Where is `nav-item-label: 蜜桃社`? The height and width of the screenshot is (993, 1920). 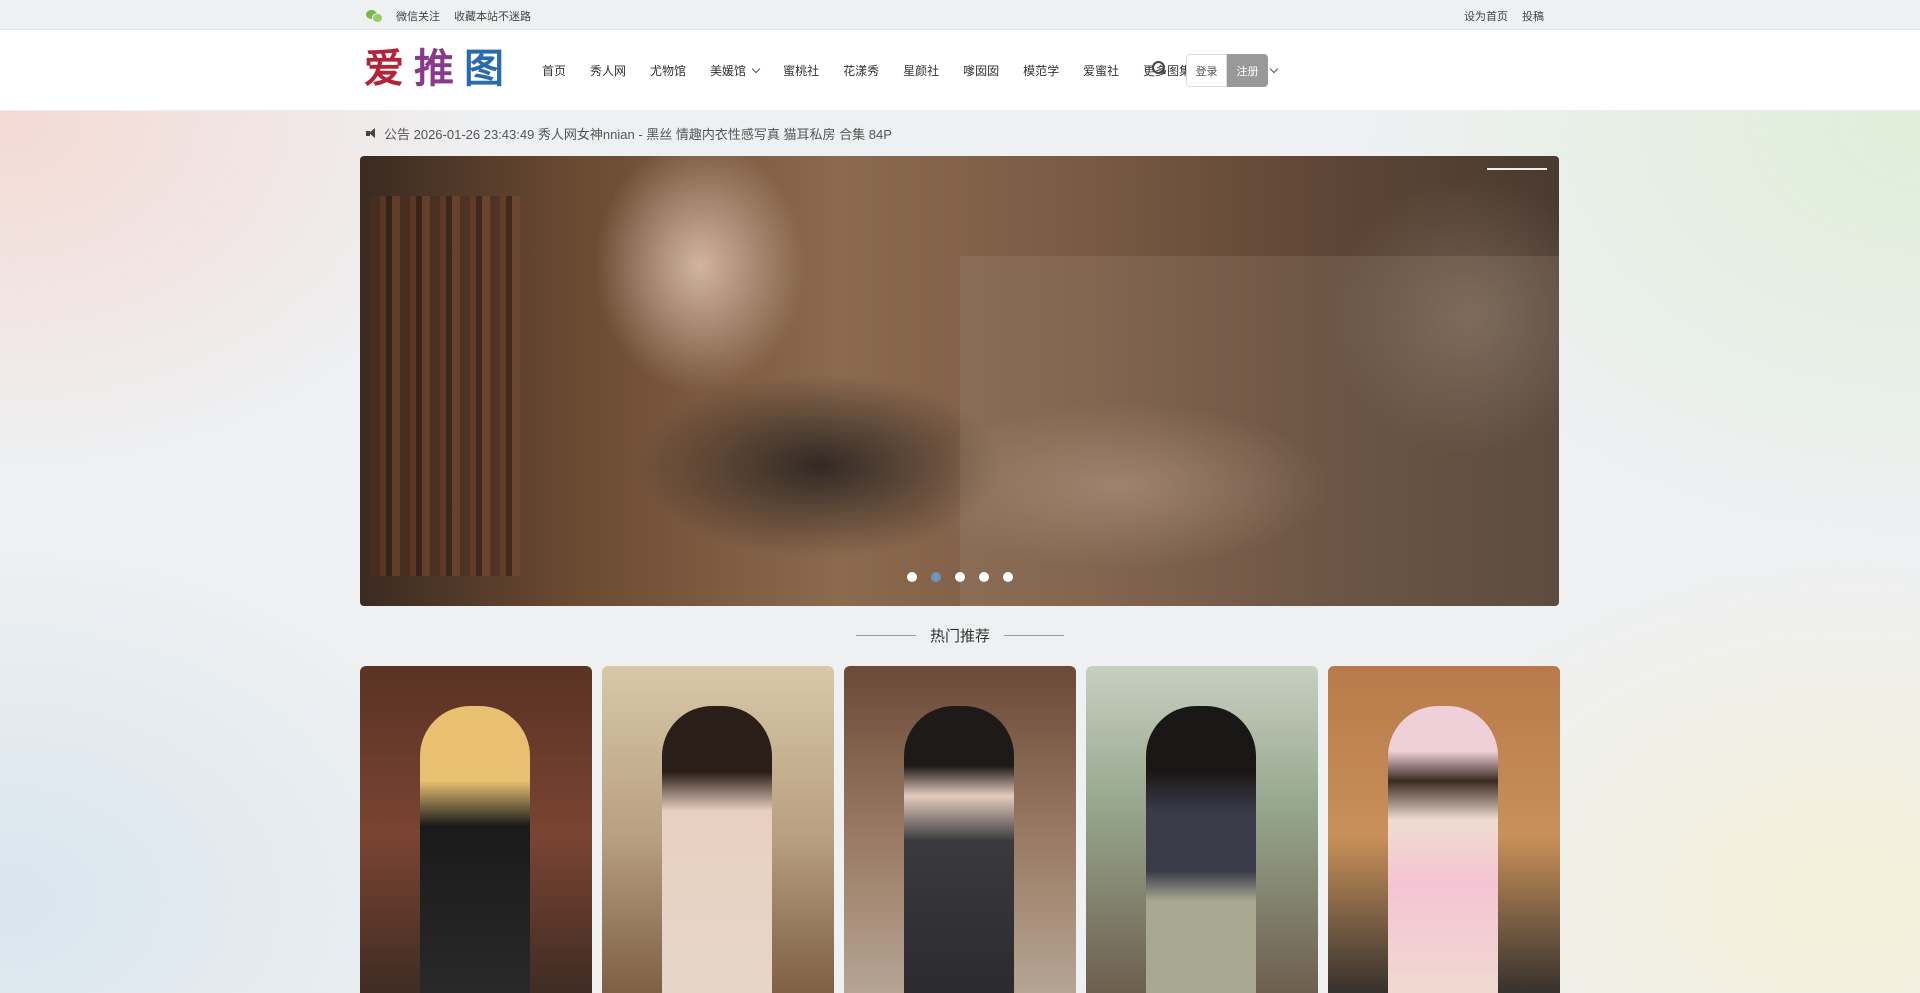 nav-item-label: 蜜桃社 is located at coordinates (801, 71).